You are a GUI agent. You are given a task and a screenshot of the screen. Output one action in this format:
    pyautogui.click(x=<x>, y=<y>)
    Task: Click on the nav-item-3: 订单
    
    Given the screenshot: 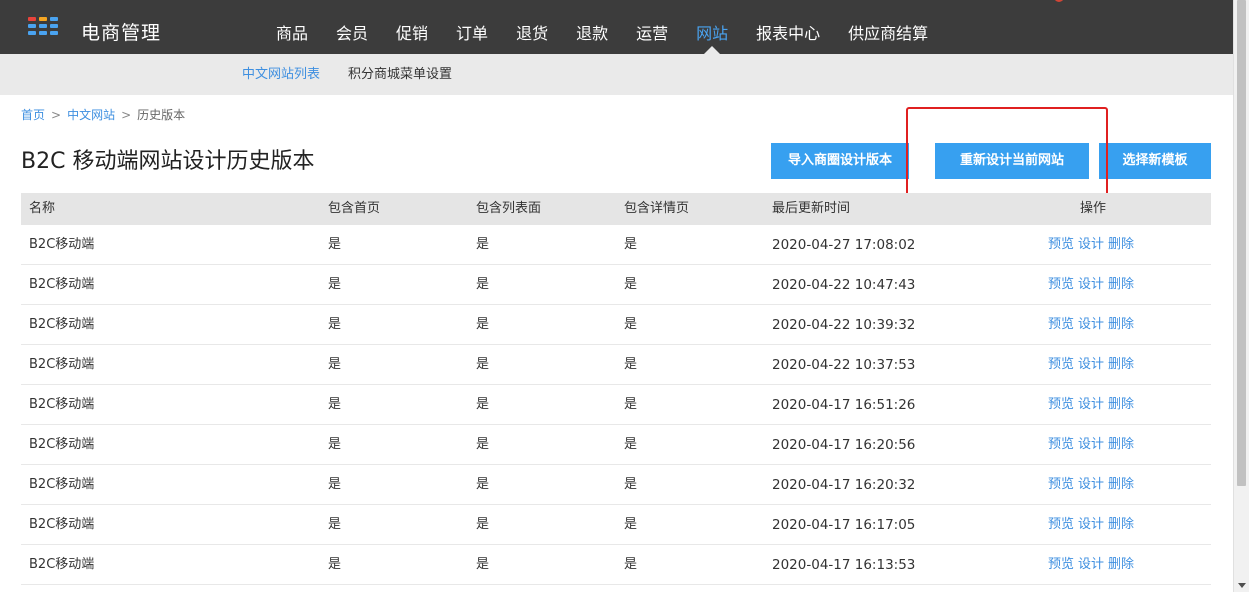 What is the action you would take?
    pyautogui.click(x=472, y=27)
    